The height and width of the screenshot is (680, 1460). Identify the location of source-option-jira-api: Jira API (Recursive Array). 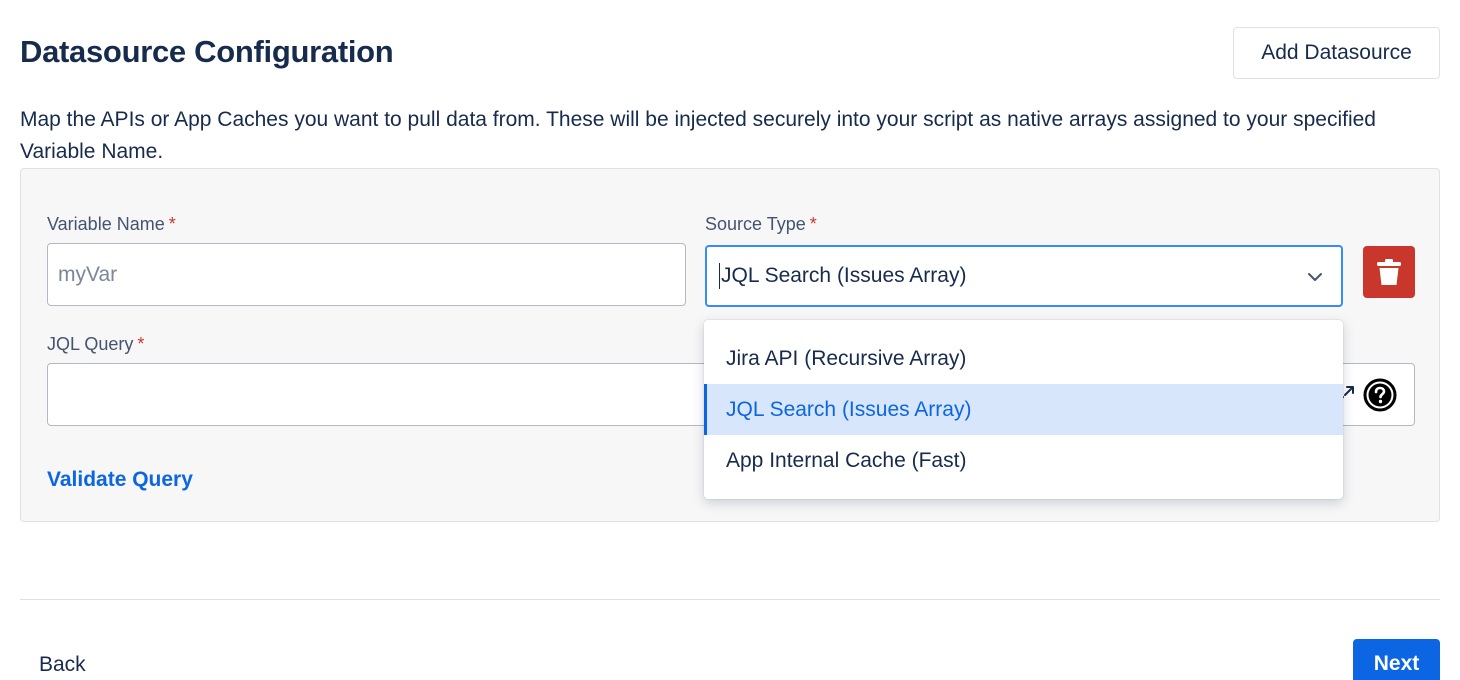
(1023, 358).